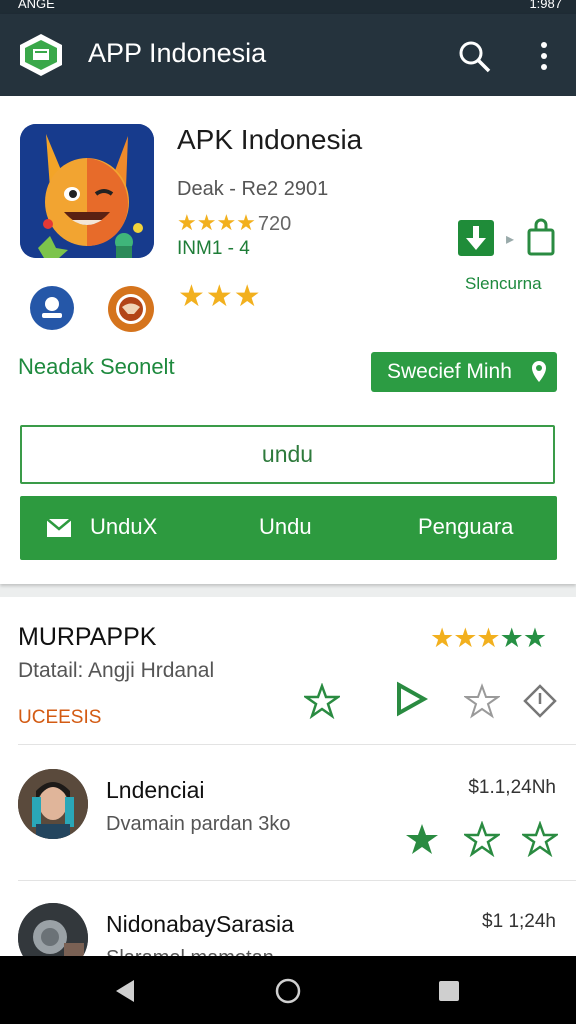 This screenshot has width=576, height=1024. What do you see at coordinates (270, 139) in the screenshot?
I see `app-name: APK Indonesia` at bounding box center [270, 139].